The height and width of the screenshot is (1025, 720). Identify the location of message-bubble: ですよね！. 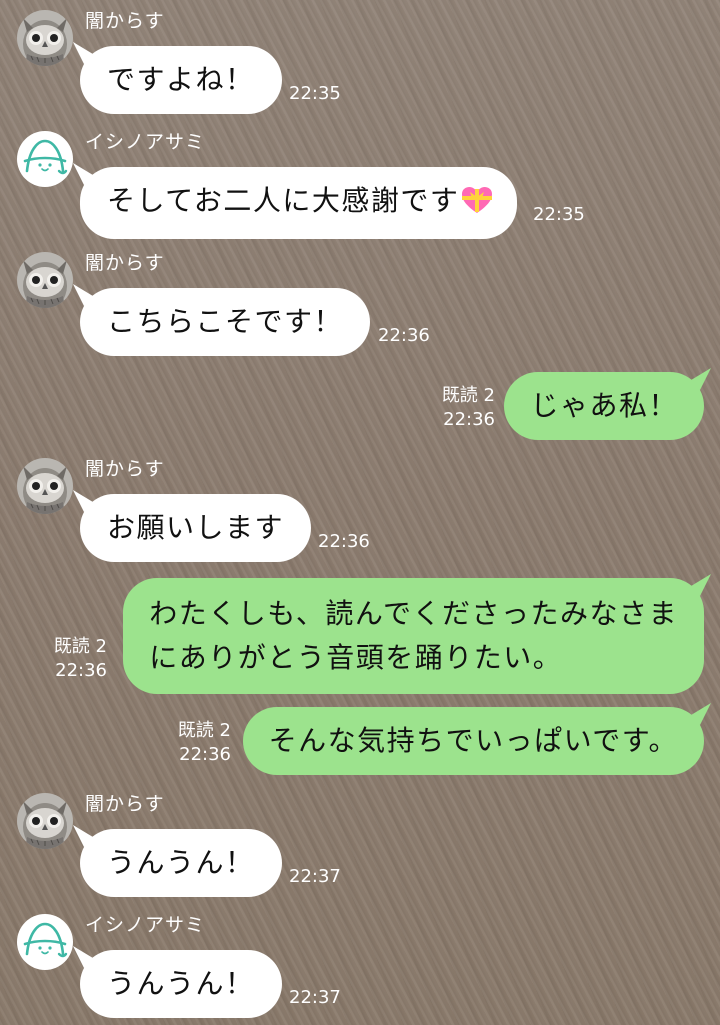
(181, 80).